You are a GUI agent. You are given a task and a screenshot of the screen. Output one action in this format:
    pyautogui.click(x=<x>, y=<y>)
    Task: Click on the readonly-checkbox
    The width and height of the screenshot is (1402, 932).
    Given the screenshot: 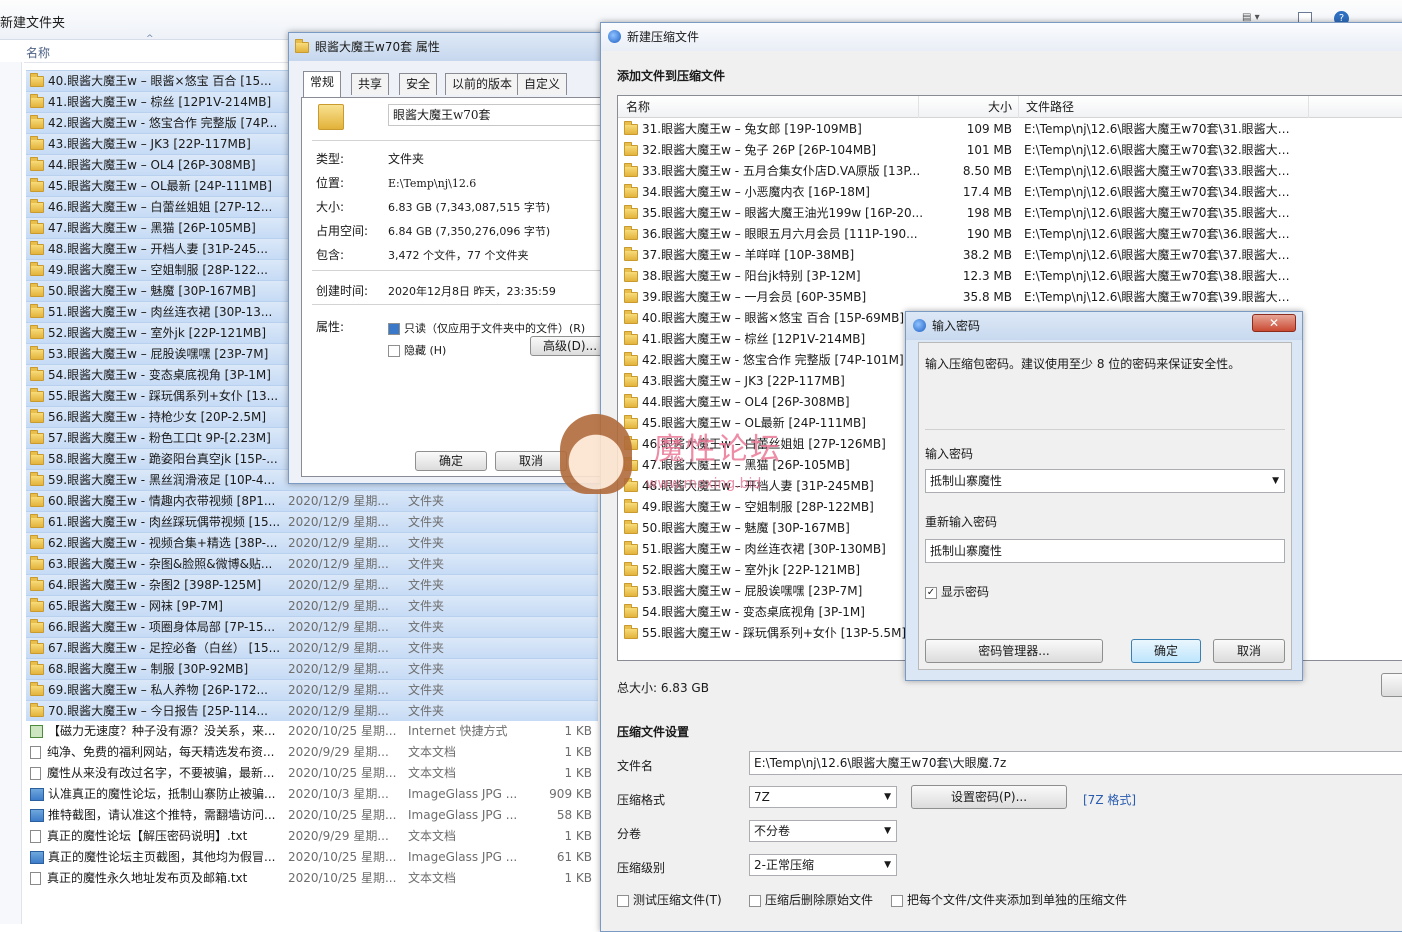 What is the action you would take?
    pyautogui.click(x=394, y=329)
    